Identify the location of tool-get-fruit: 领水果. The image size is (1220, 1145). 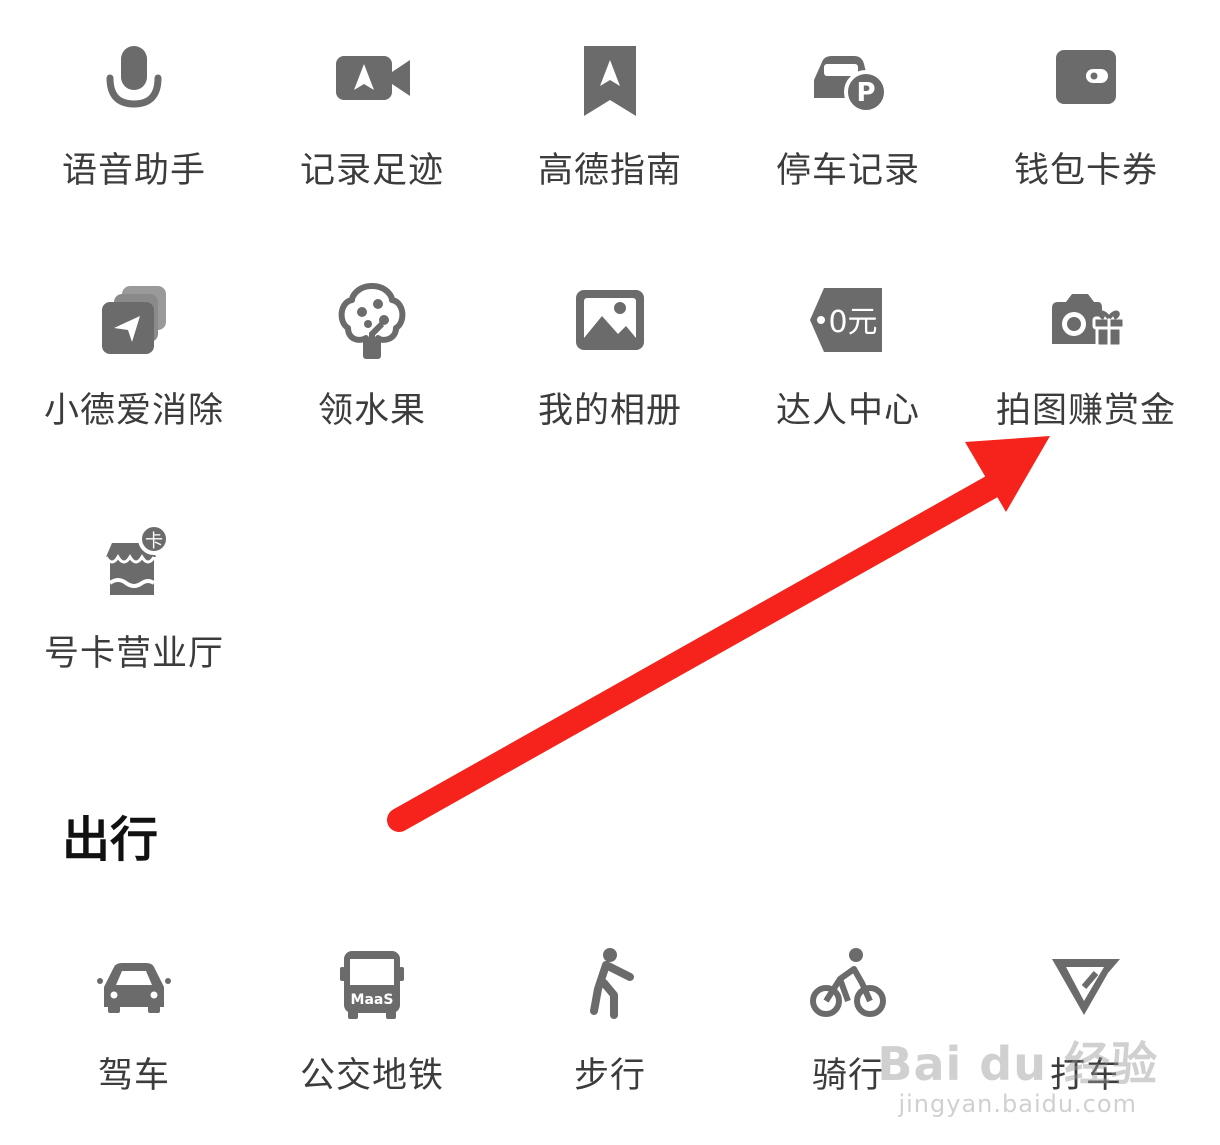
(372, 360).